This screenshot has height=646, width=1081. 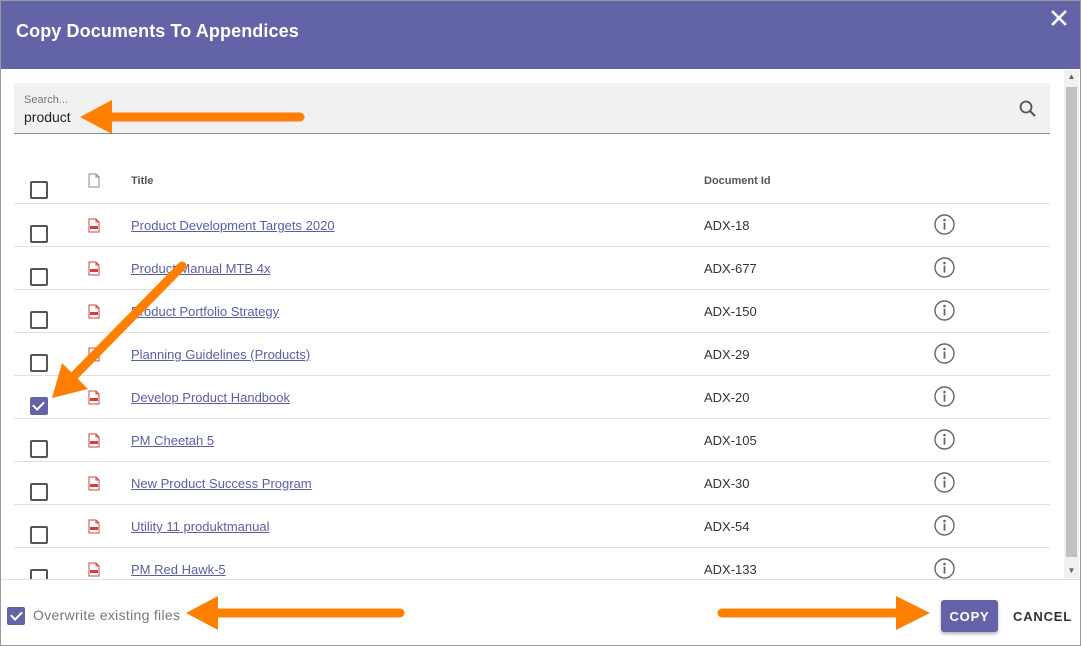 What do you see at coordinates (727, 483) in the screenshot?
I see `document-id: ADX-30` at bounding box center [727, 483].